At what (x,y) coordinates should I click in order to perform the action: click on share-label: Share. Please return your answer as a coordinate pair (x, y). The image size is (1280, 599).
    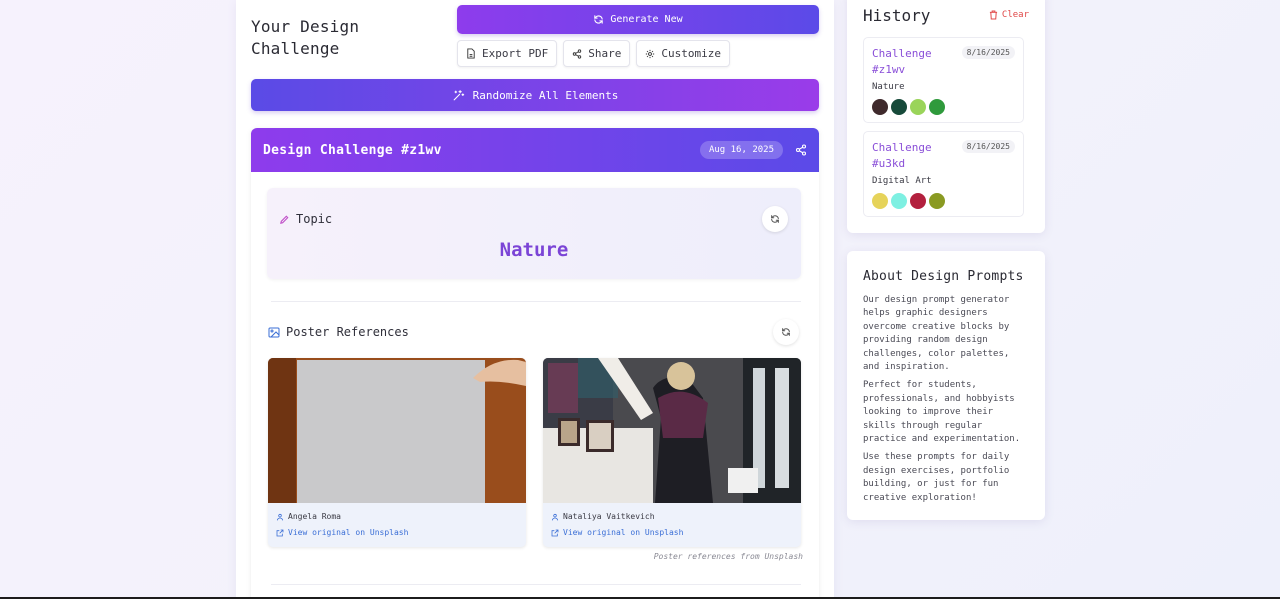
    Looking at the image, I should click on (605, 53).